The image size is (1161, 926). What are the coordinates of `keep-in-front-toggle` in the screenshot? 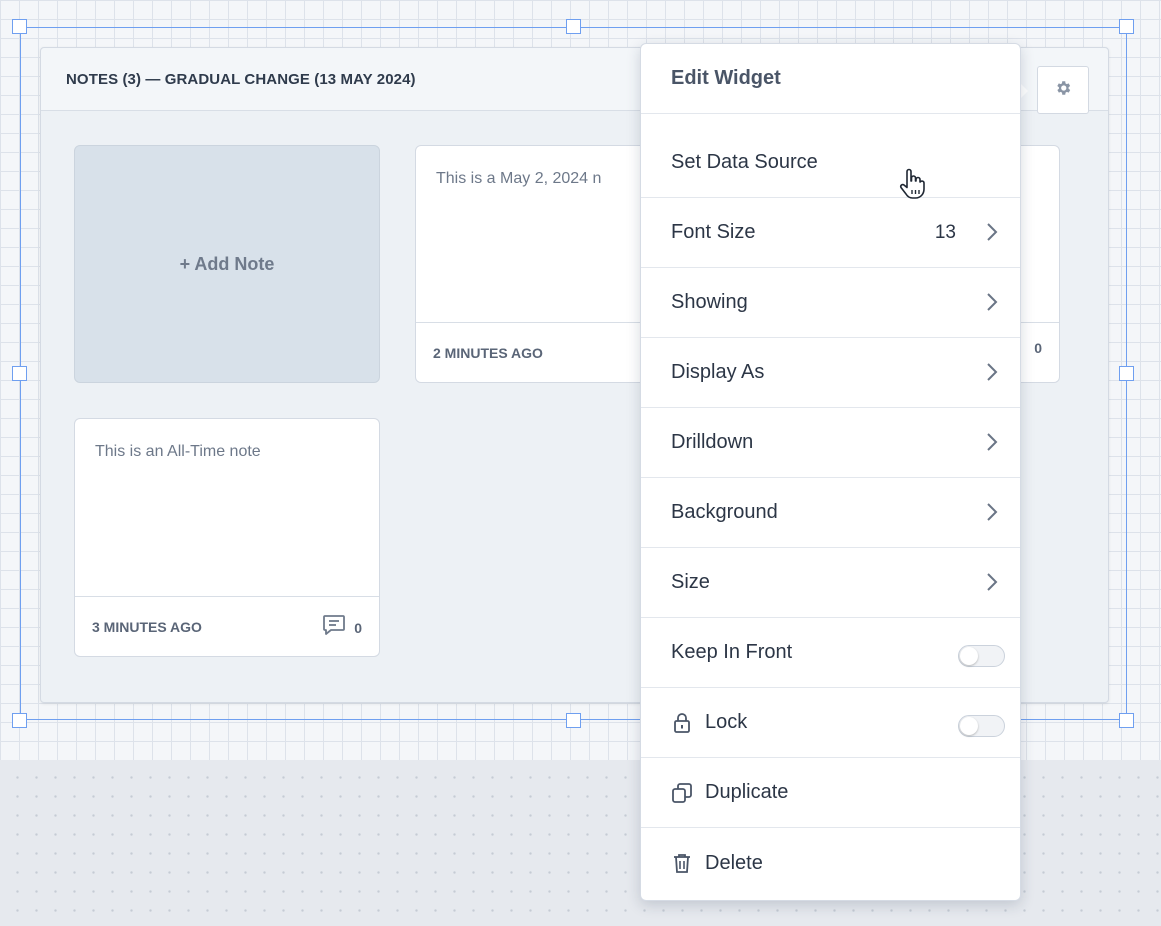 It's located at (981, 656).